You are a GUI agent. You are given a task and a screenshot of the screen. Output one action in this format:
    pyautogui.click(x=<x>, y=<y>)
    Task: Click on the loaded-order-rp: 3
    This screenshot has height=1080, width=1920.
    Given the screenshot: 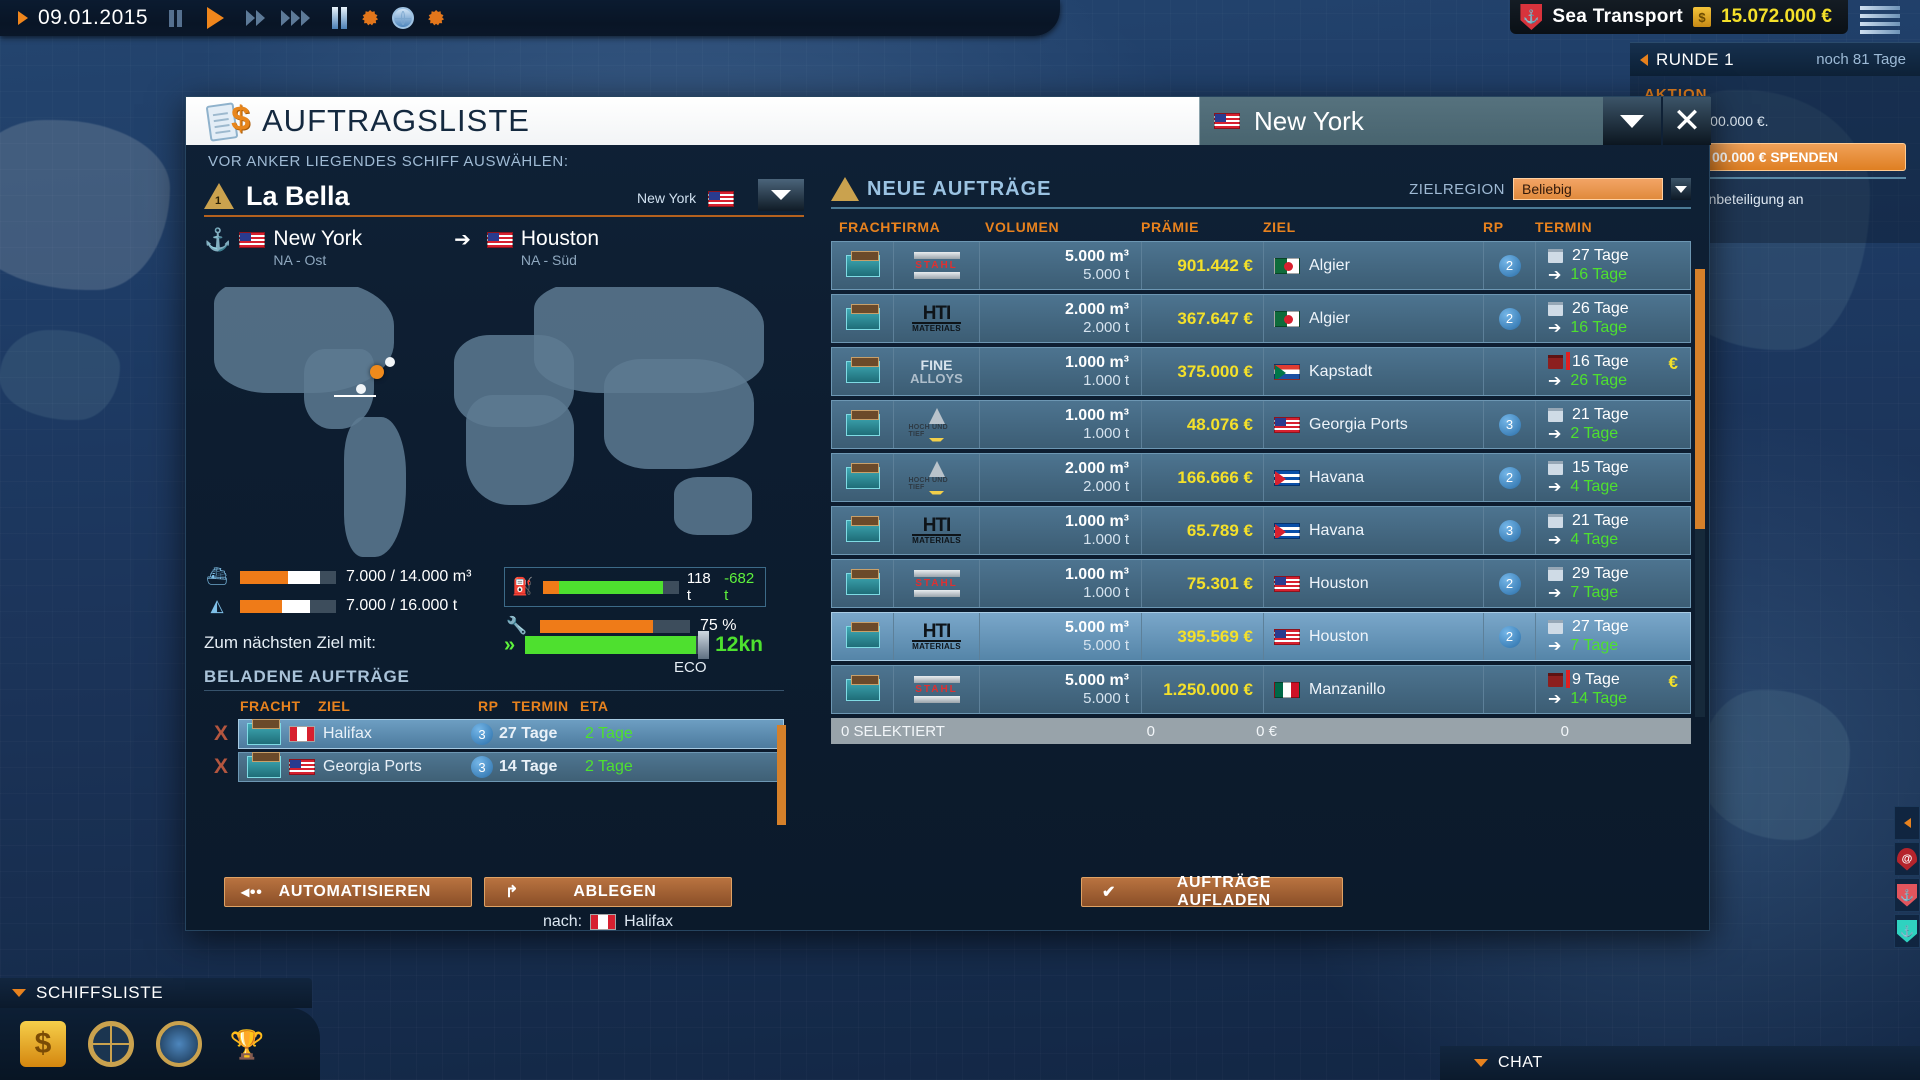 What is the action you would take?
    pyautogui.click(x=482, y=734)
    